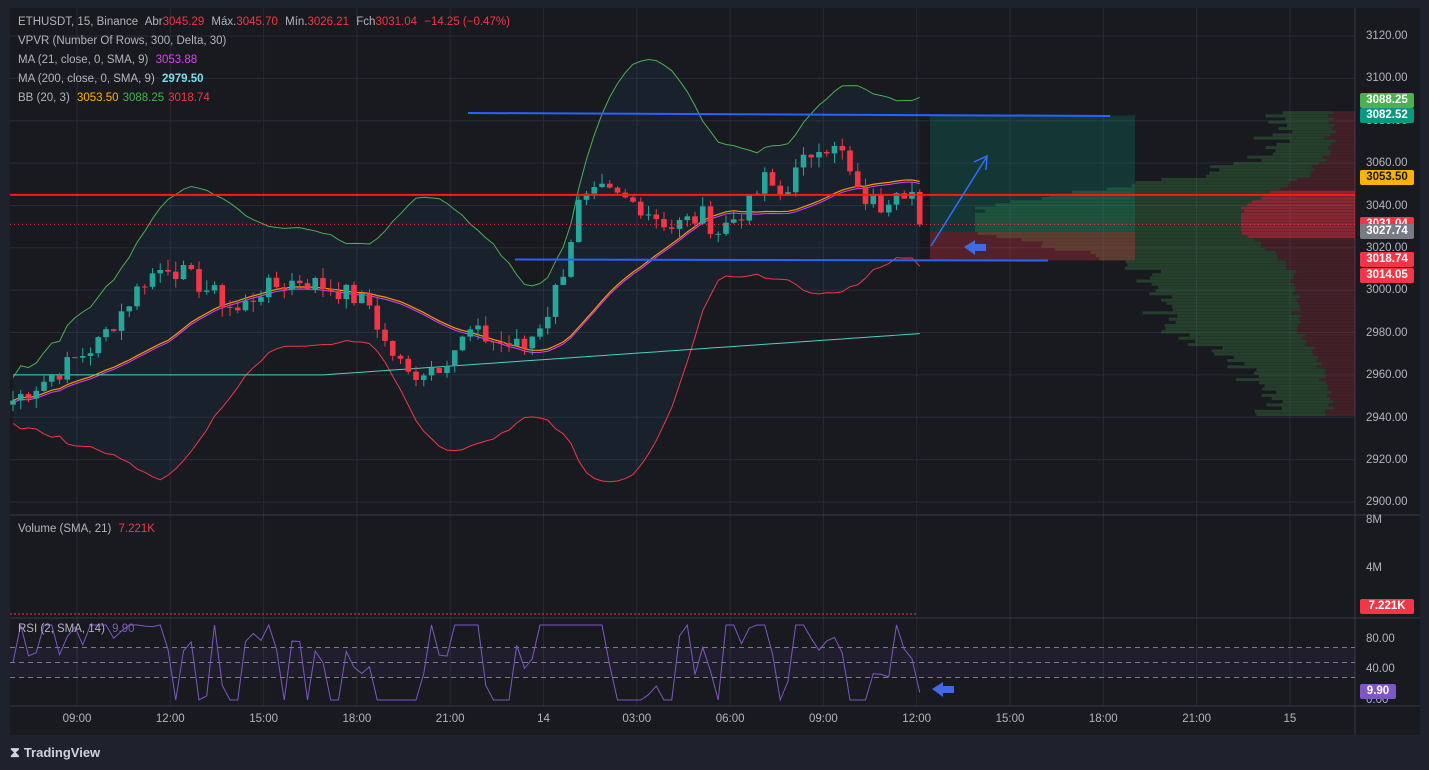 This screenshot has width=1429, height=770. What do you see at coordinates (116, 98) in the screenshot?
I see `bb-legend: BB (20, 3) 3053.50 3088.25 3018.74` at bounding box center [116, 98].